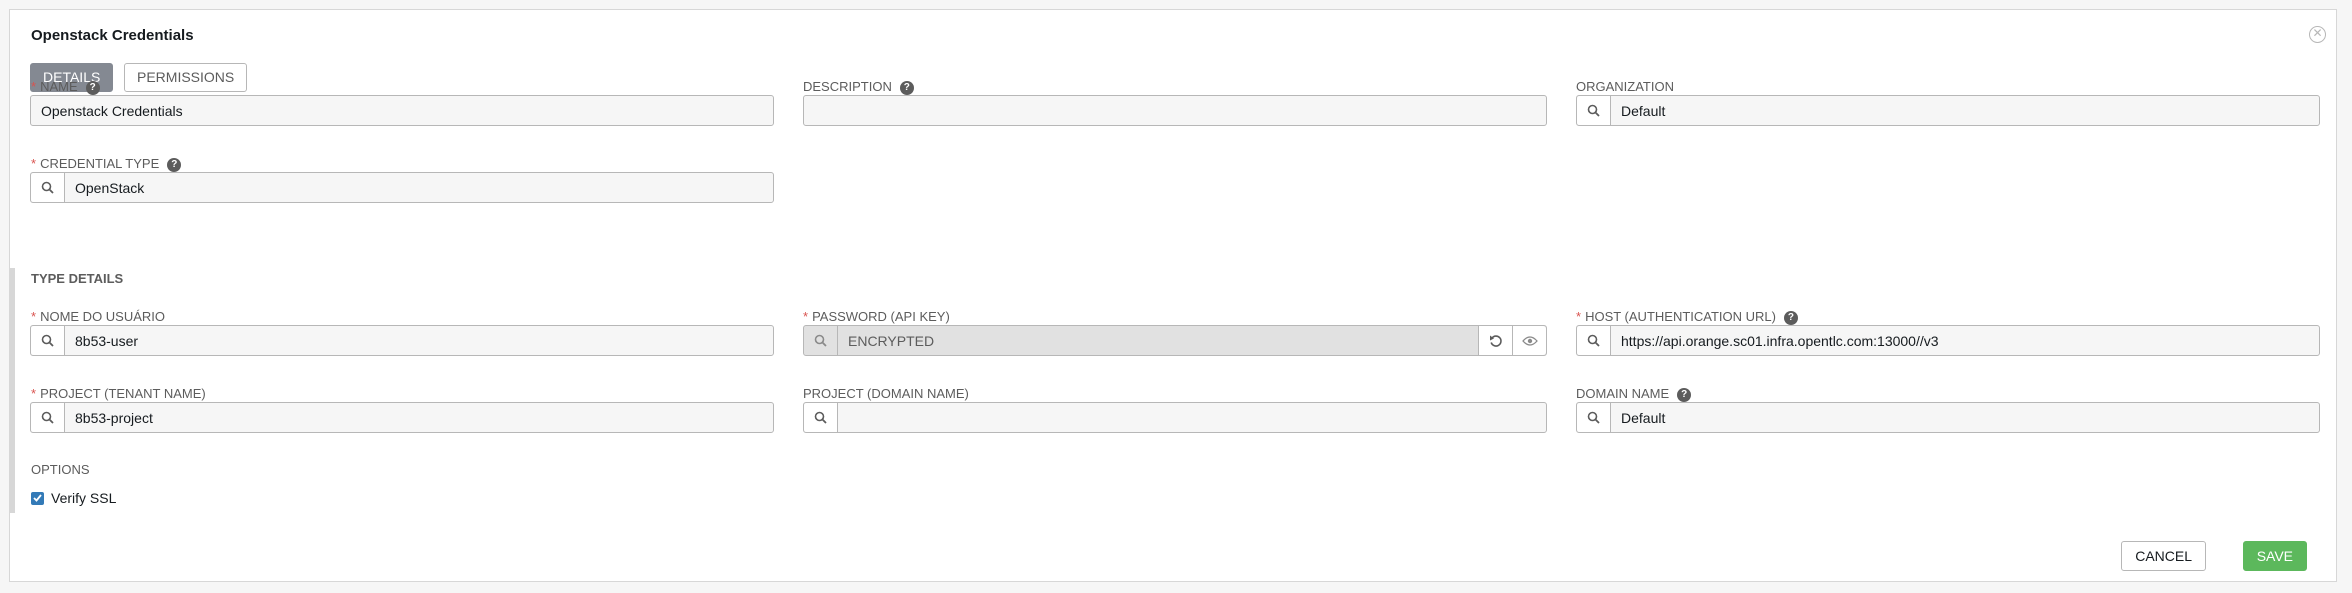 Image resolution: width=2352 pixels, height=593 pixels. What do you see at coordinates (123, 393) in the screenshot?
I see `project-label-text: PROJECT (TENANT NAME)` at bounding box center [123, 393].